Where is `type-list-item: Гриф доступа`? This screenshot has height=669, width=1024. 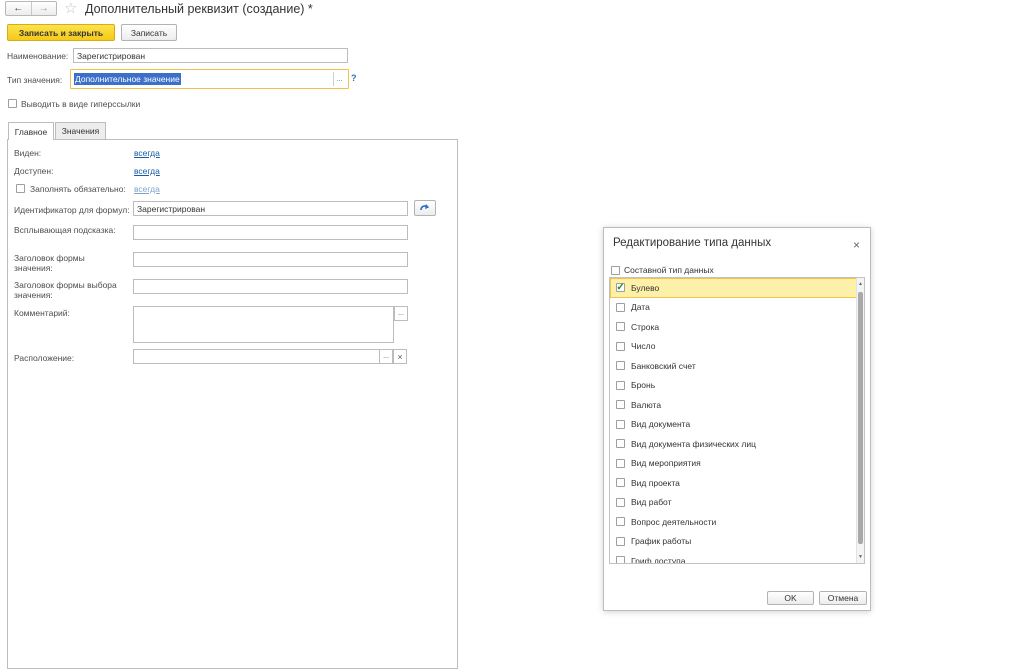 type-list-item: Гриф доступа is located at coordinates (737, 557).